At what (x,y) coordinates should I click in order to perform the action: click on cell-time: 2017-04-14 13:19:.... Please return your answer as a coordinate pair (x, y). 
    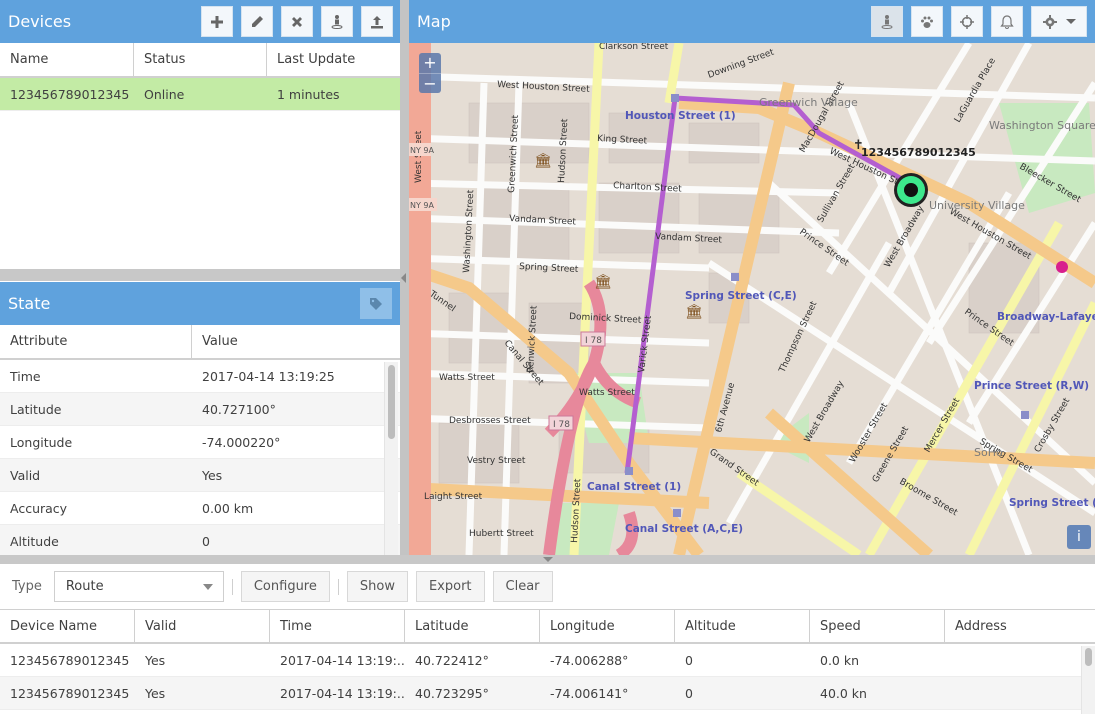
    Looking at the image, I should click on (342, 660).